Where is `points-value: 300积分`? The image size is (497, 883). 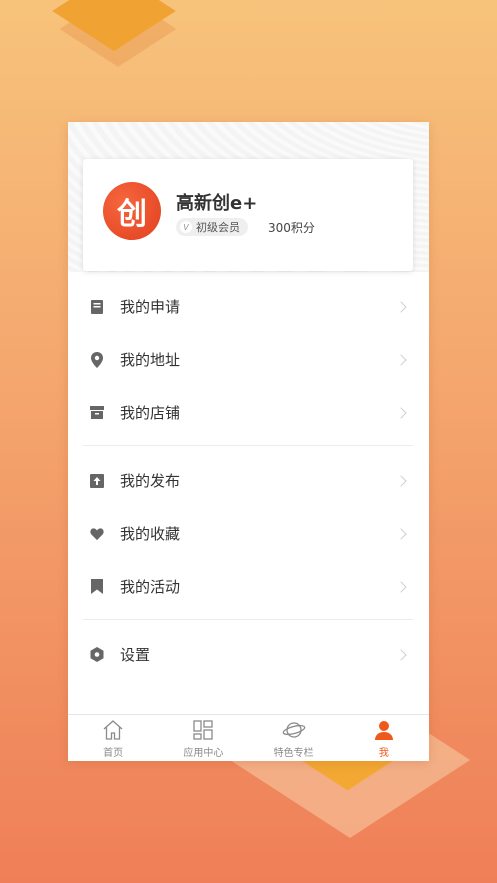 points-value: 300积分 is located at coordinates (291, 228).